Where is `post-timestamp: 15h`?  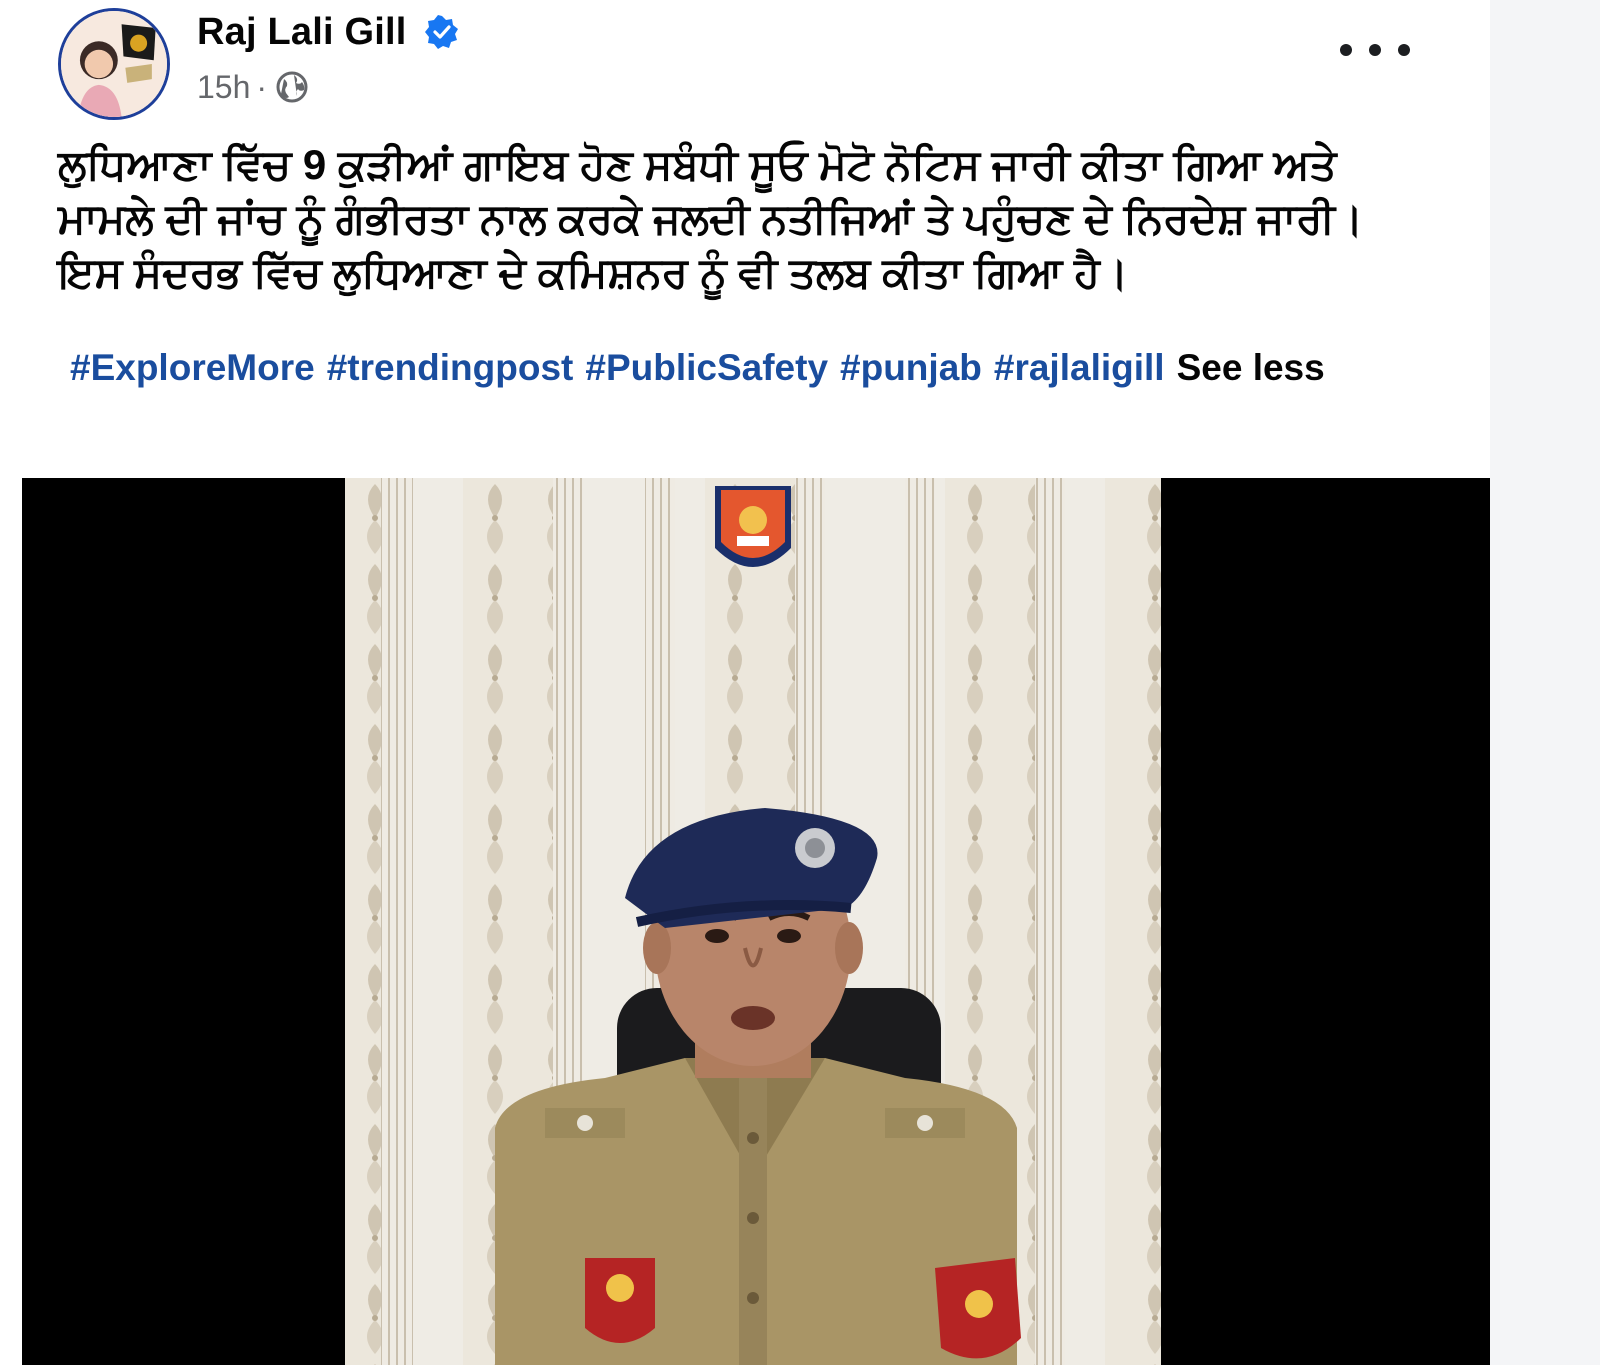 post-timestamp: 15h is located at coordinates (223, 87).